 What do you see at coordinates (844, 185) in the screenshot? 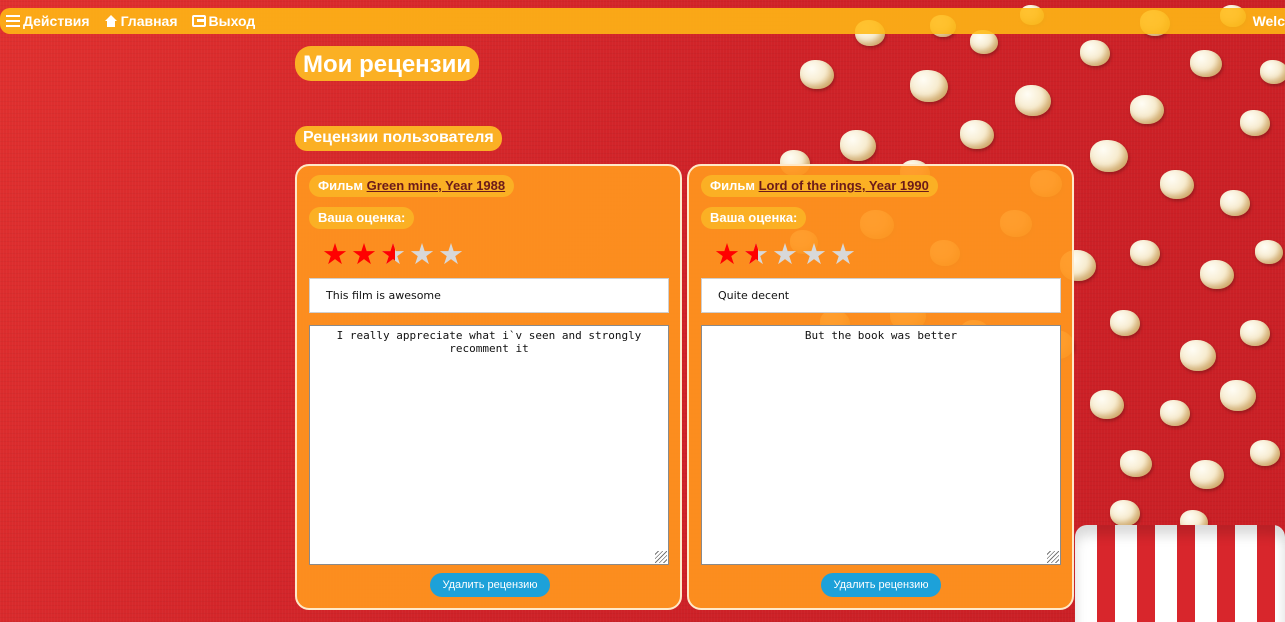
I see `film-link: Lord of the rings, Year 1990` at bounding box center [844, 185].